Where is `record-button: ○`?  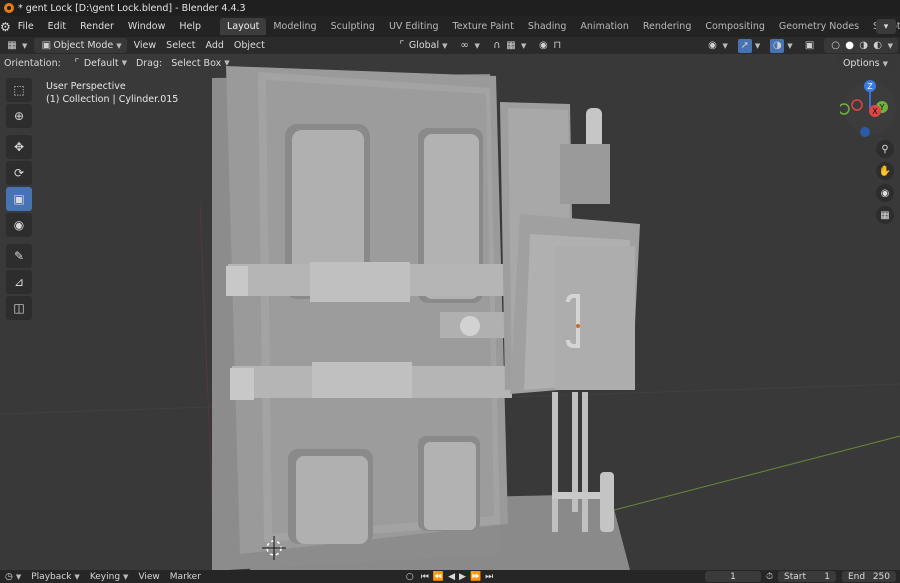 record-button: ○ is located at coordinates (410, 577).